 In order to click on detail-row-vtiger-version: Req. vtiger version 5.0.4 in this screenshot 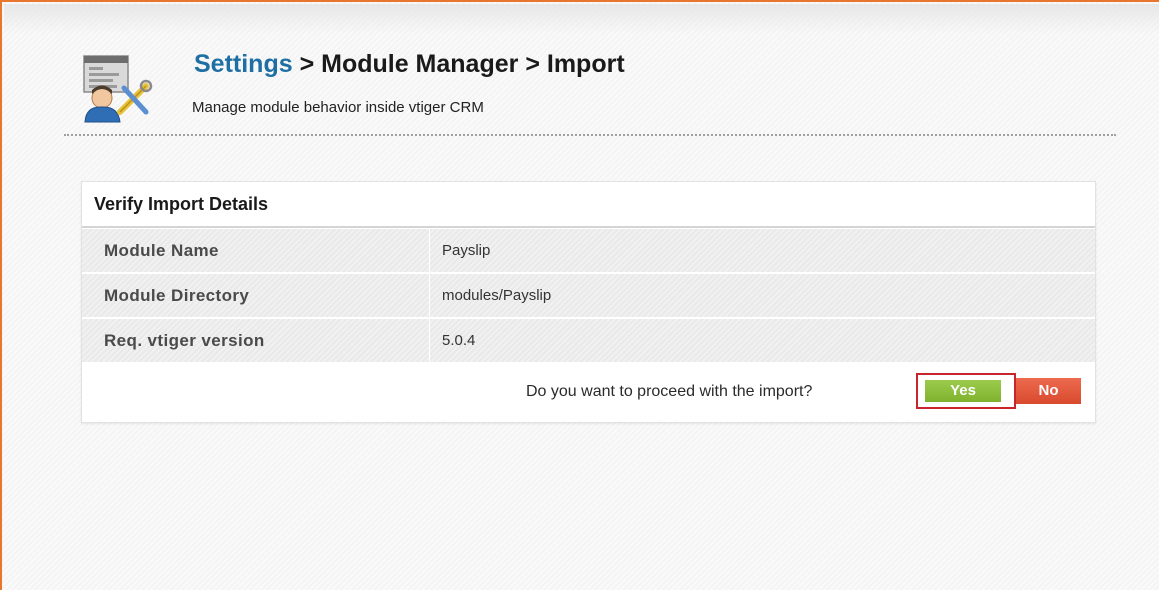, I will do `click(588, 341)`.